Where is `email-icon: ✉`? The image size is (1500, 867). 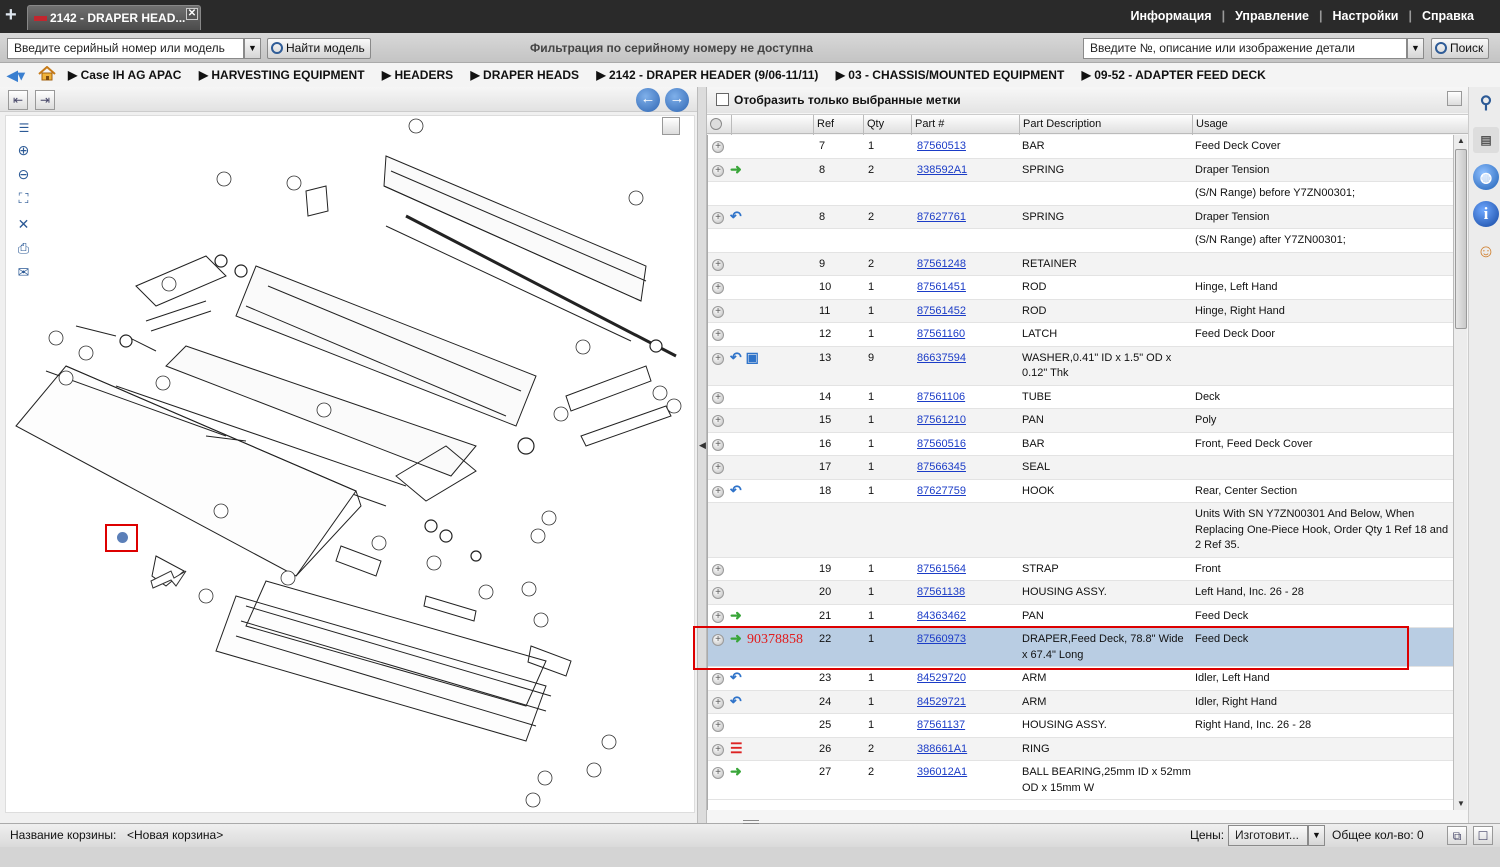
email-icon: ✉ is located at coordinates (23, 272).